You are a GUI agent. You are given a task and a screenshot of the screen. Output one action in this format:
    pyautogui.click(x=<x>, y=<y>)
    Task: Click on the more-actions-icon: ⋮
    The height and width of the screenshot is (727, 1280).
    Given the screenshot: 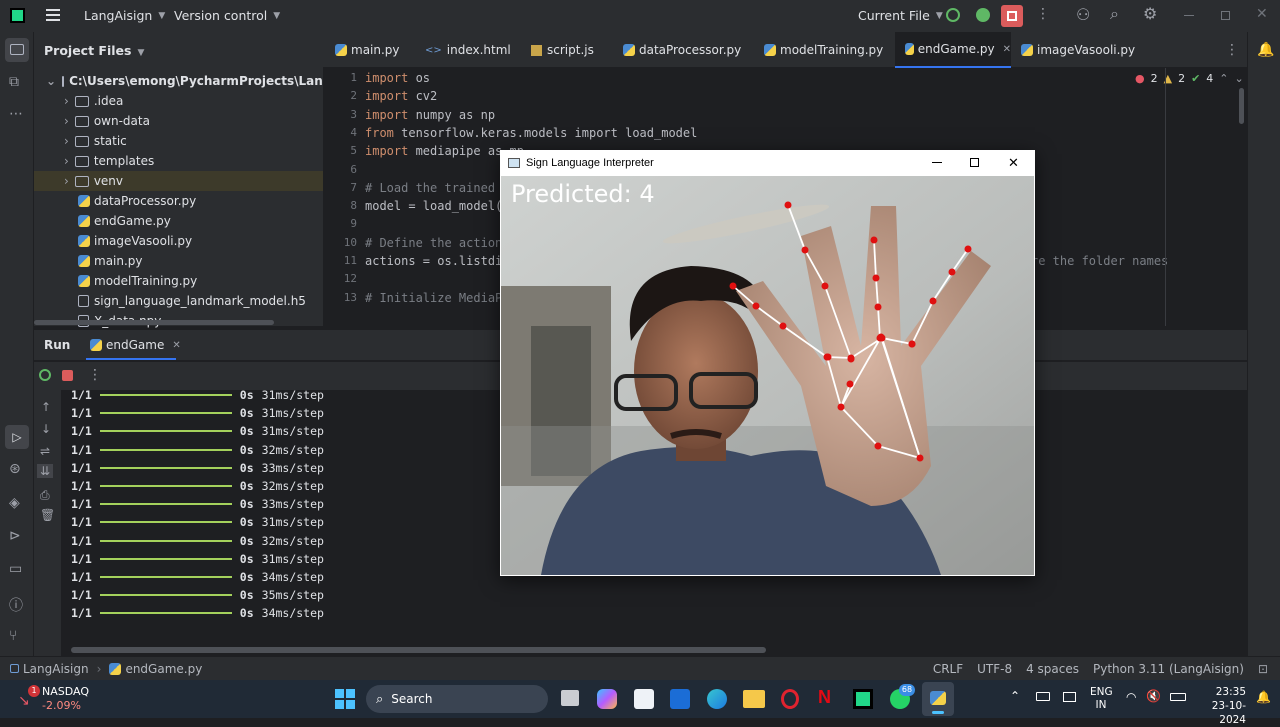 What is the action you would take?
    pyautogui.click(x=1043, y=14)
    